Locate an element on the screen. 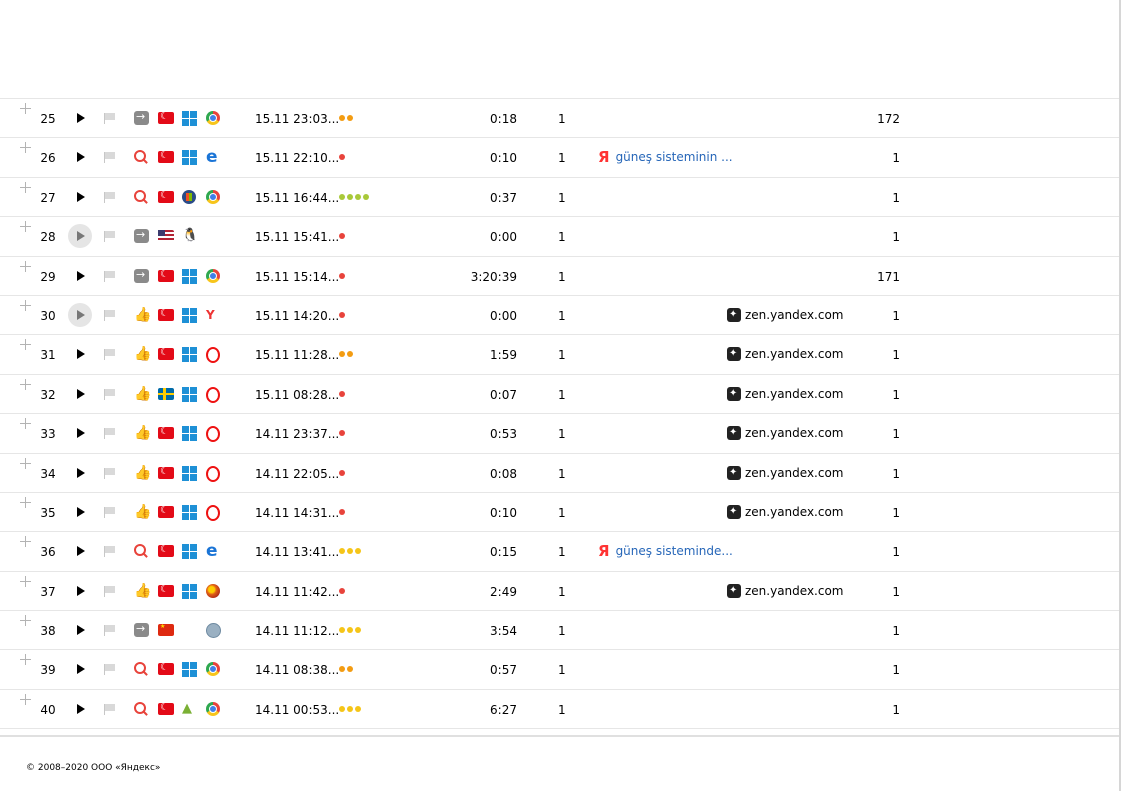  table-row: 27 15.11 16:44... 0:37 1 1 is located at coordinates (559, 198).